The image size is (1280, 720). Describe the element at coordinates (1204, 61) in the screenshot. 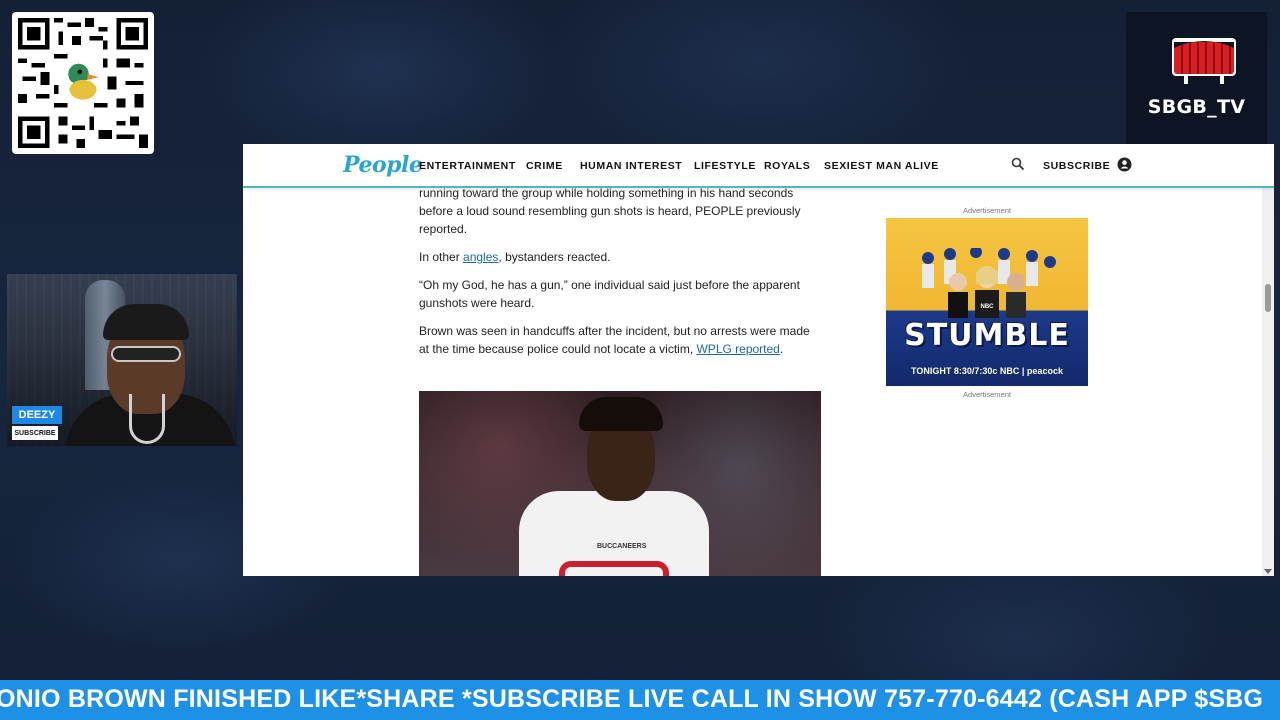

I see `tv-icon` at that location.